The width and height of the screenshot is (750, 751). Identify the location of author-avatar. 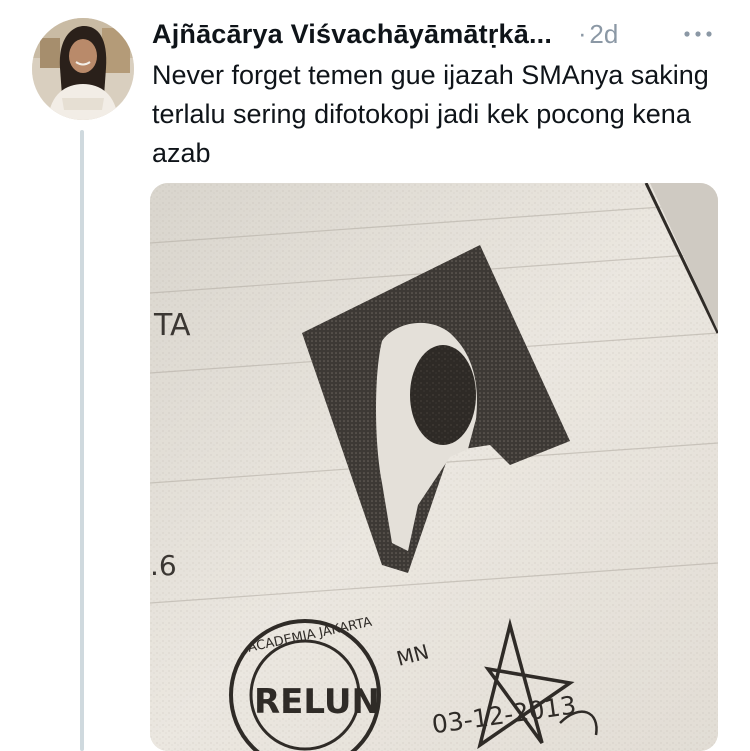
(83, 69).